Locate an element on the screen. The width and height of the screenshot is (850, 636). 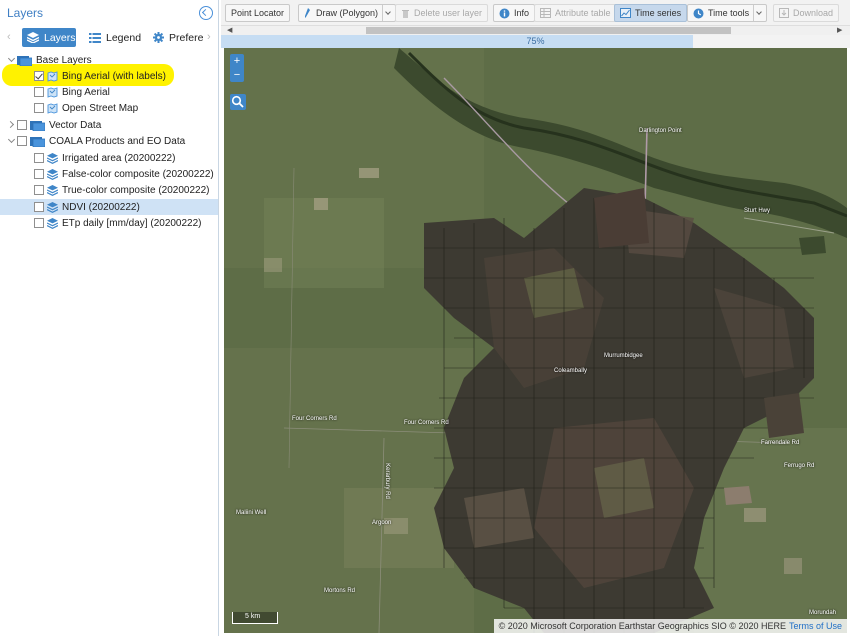
button-label: Time tools is located at coordinates (729, 13).